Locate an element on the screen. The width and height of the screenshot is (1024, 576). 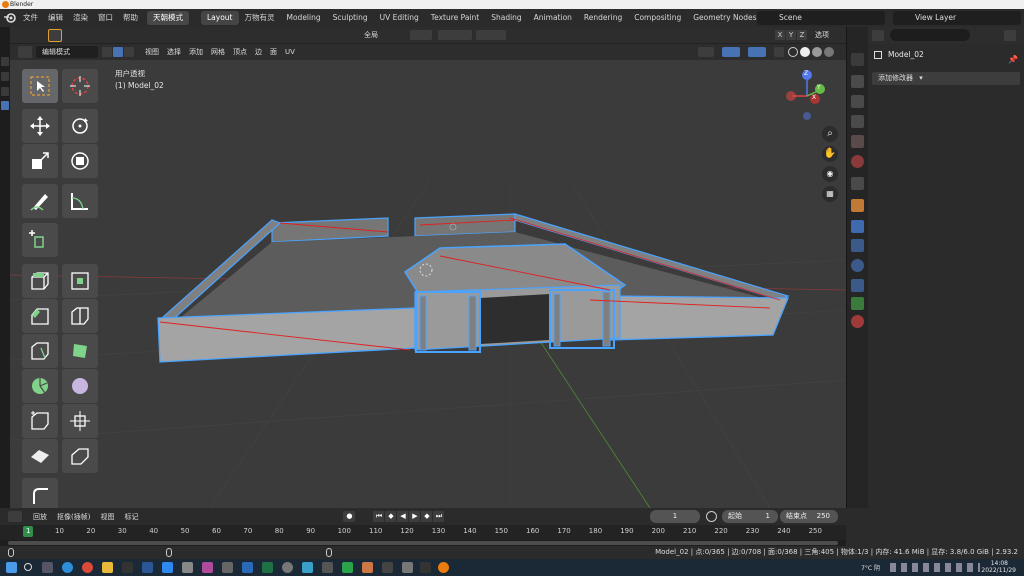
menu-edit: 编辑 is located at coordinates (55, 18).